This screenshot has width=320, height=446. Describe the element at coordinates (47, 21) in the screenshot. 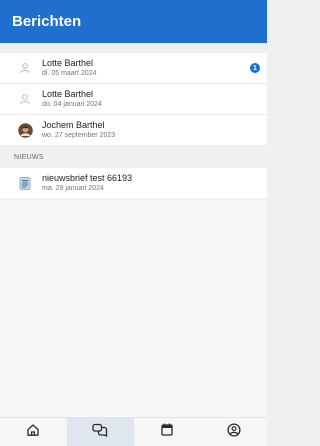

I see `page-title: Berichten` at that location.